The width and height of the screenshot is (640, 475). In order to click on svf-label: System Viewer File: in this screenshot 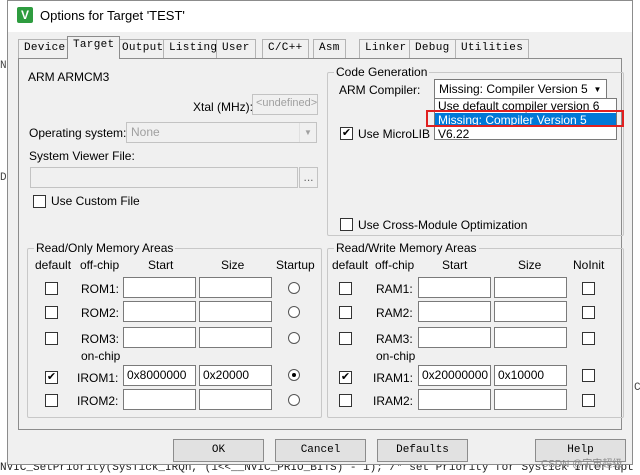, I will do `click(82, 156)`.